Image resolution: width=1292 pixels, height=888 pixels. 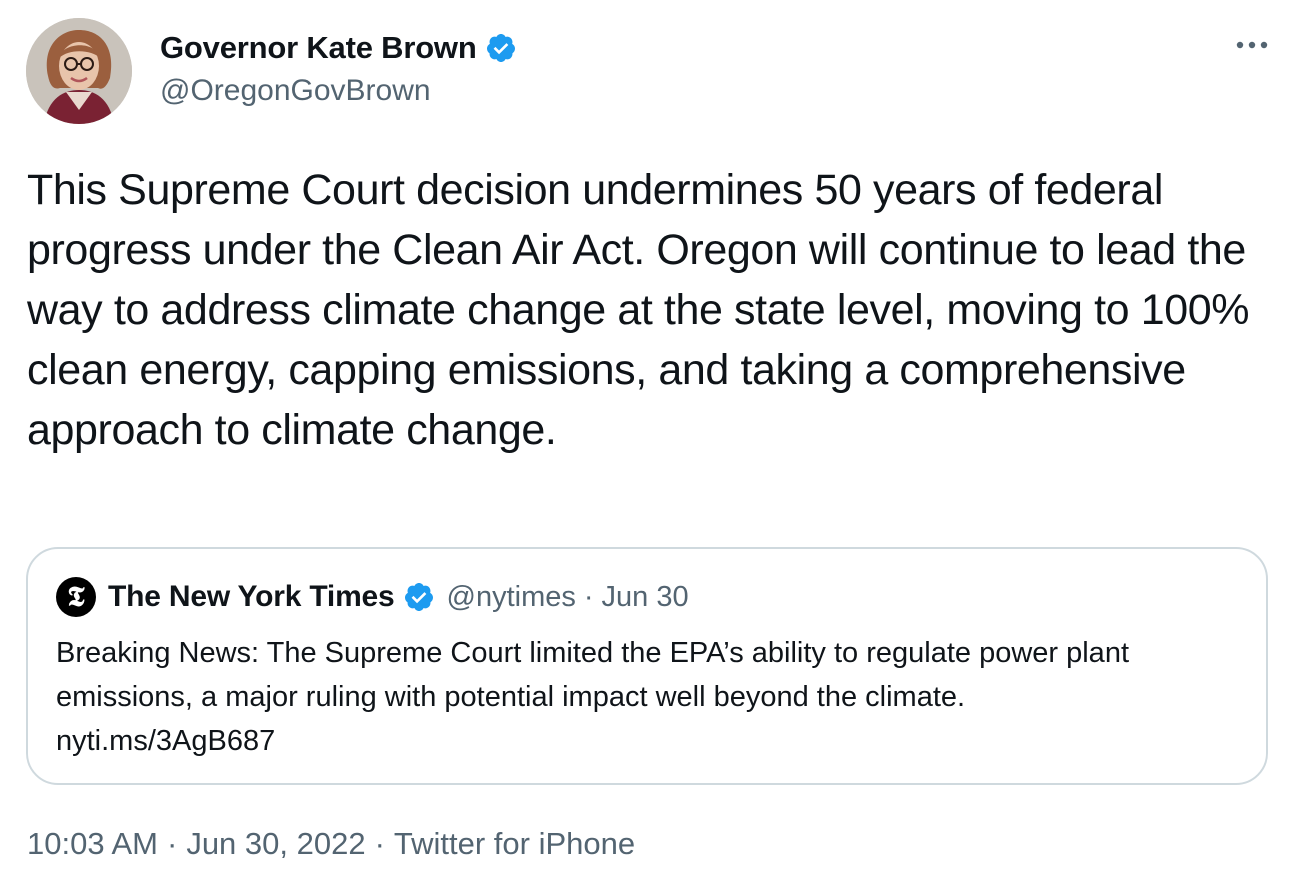 I want to click on avatar-photo, so click(x=79, y=71).